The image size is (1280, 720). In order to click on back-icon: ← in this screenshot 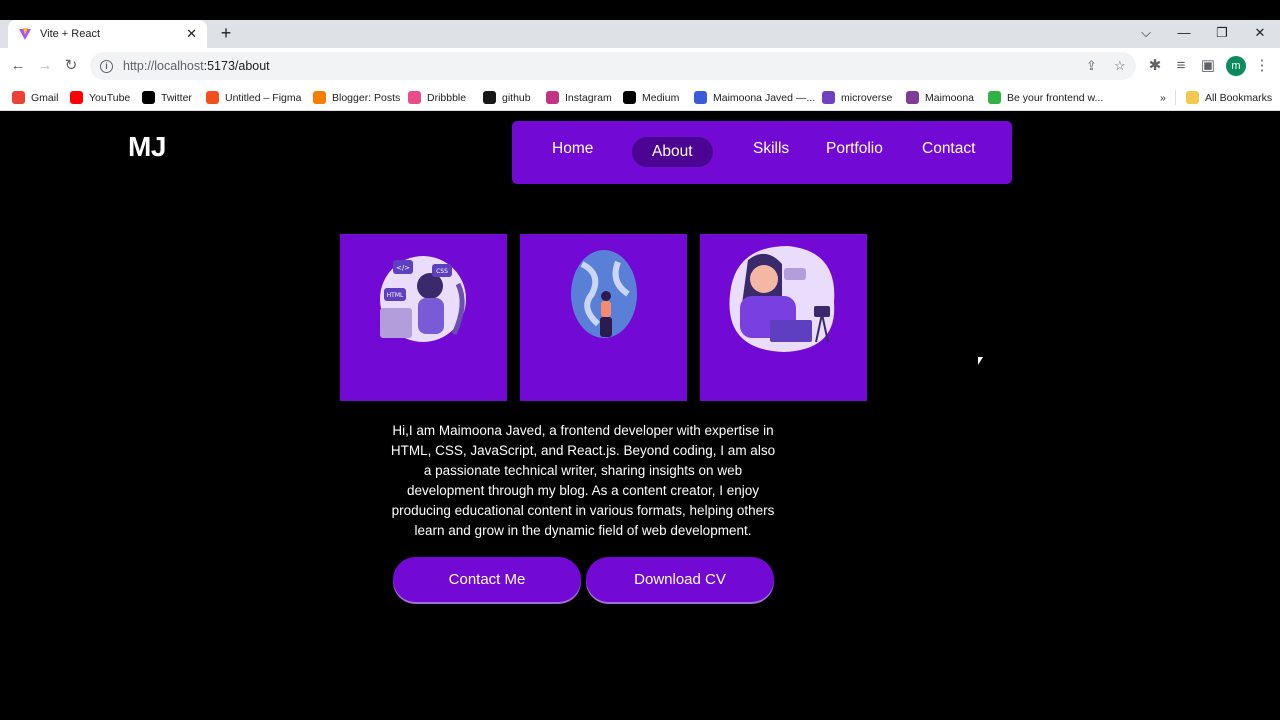, I will do `click(18, 66)`.